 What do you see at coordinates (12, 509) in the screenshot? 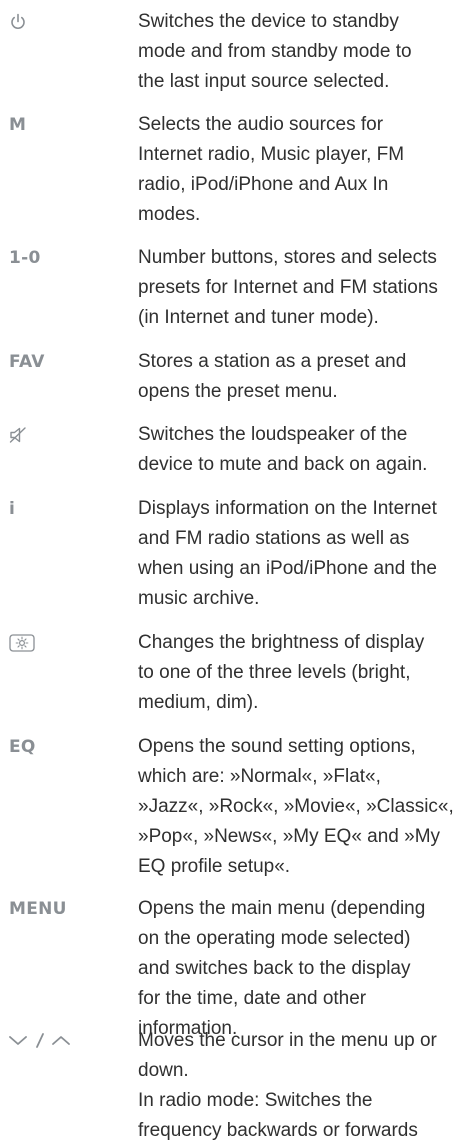
I see `entry-key-text: i` at bounding box center [12, 509].